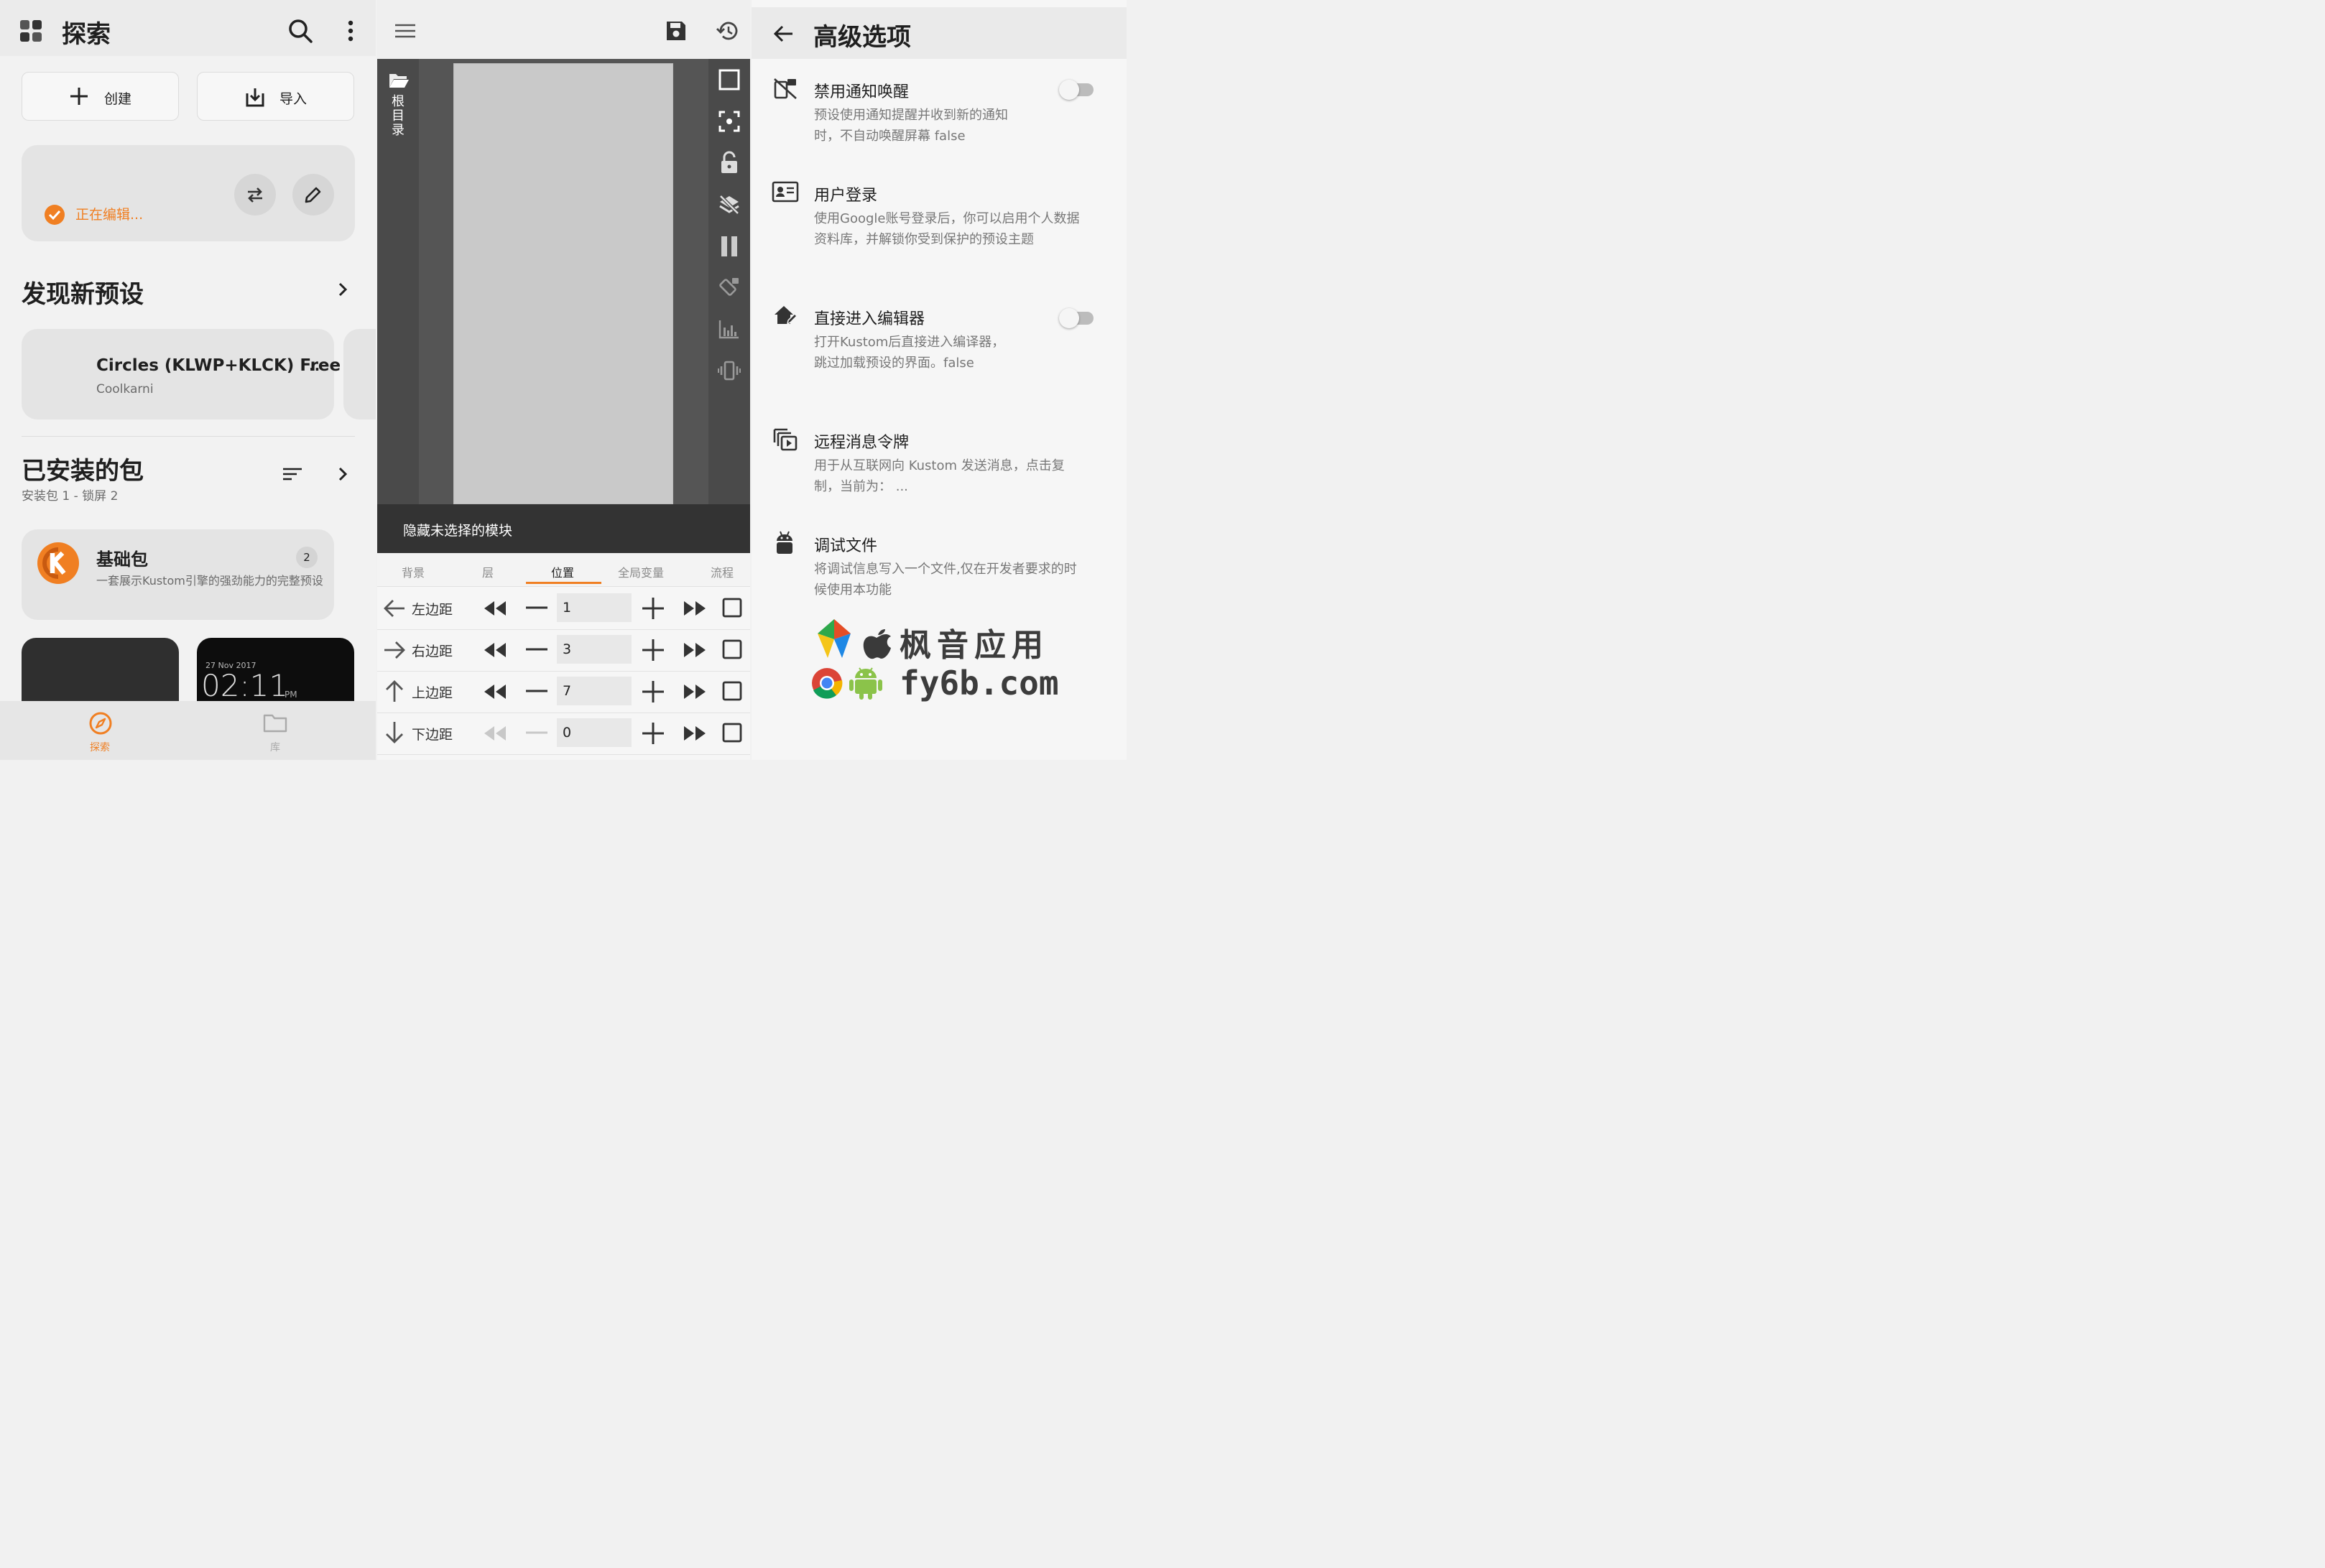  Describe the element at coordinates (292, 474) in the screenshot. I see `sort-icon` at that location.